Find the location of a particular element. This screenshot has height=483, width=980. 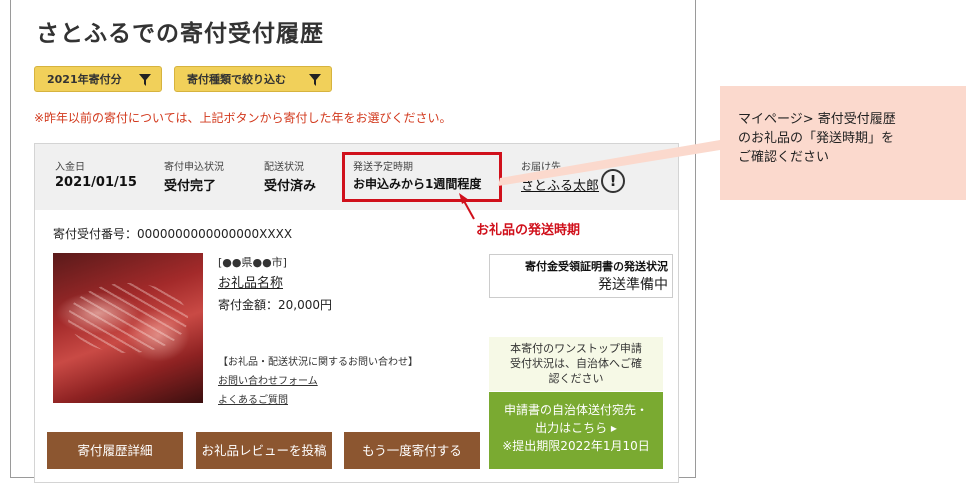

callout-pointer is located at coordinates (609, 163).